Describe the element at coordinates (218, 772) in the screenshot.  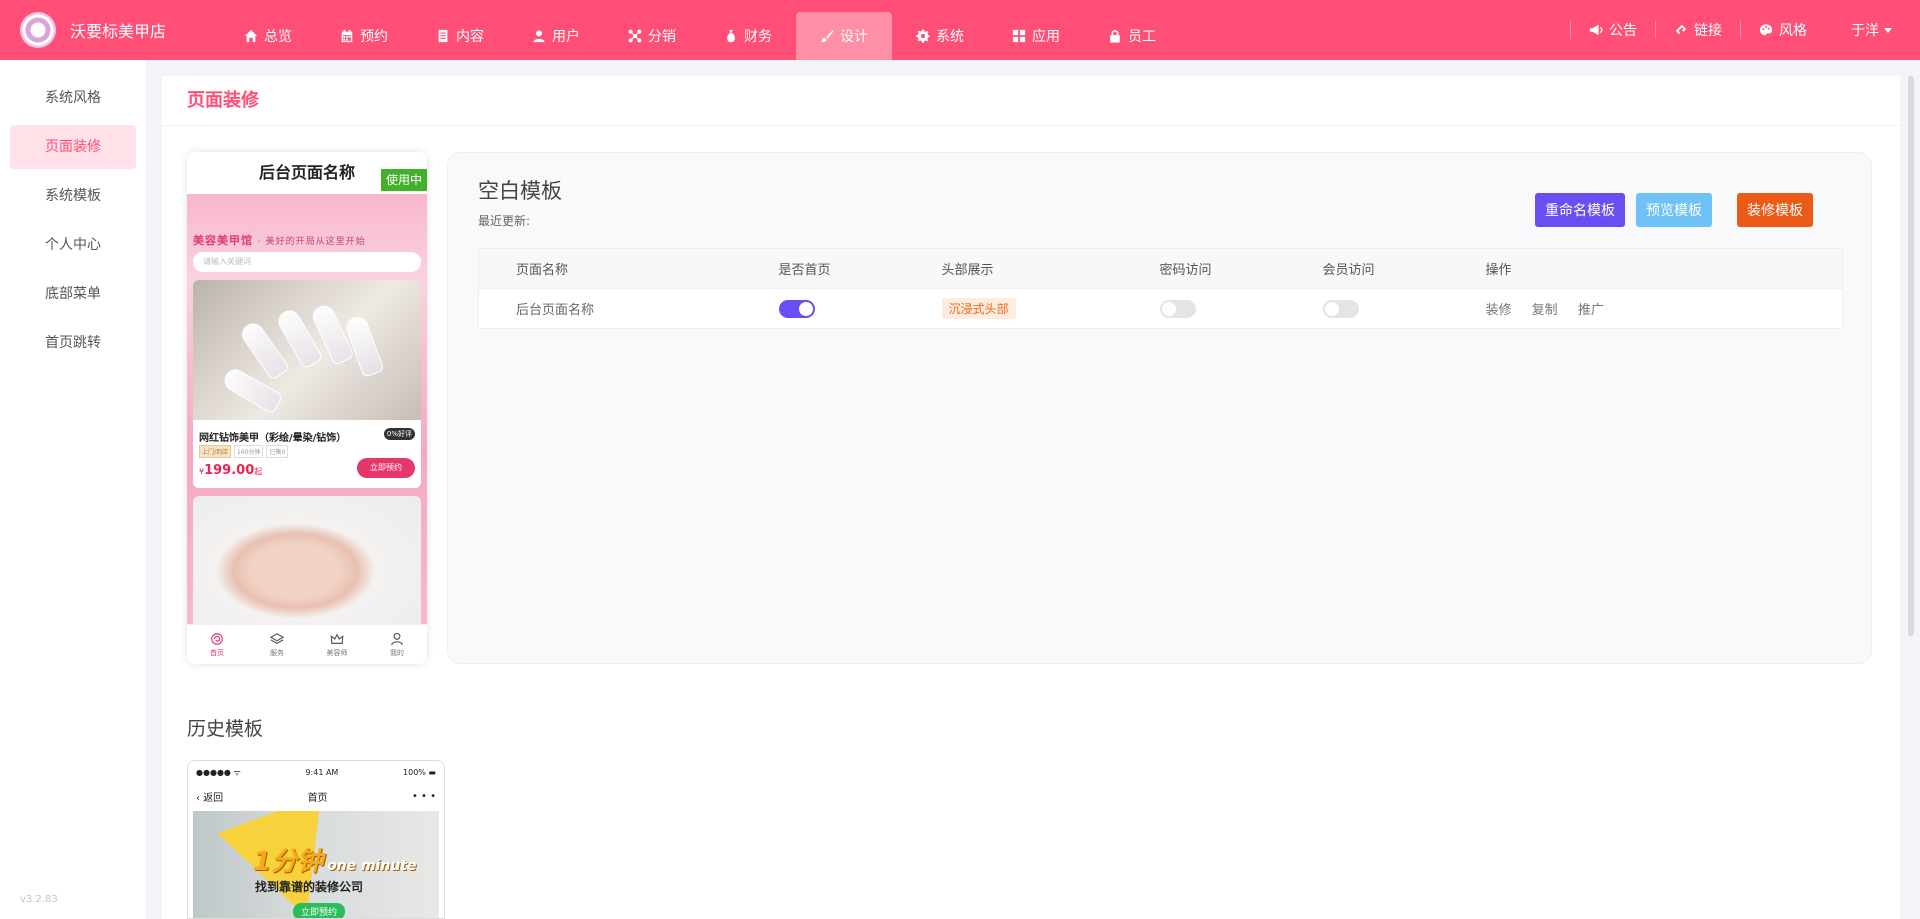
I see `signal-indicator: ●●●●● ᯤ` at that location.